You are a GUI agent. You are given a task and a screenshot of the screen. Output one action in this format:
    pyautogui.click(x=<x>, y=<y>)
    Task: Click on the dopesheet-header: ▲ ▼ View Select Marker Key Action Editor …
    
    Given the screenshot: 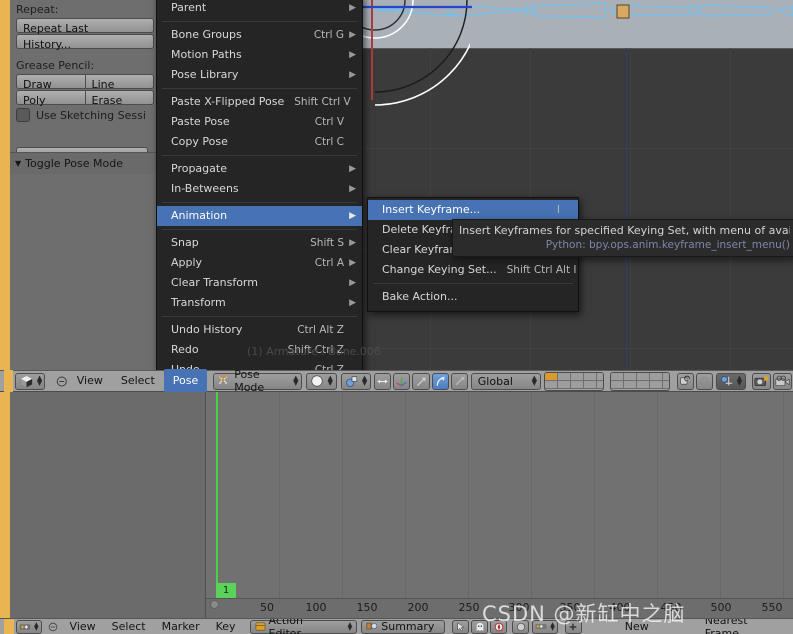 What is the action you would take?
    pyautogui.click(x=396, y=626)
    